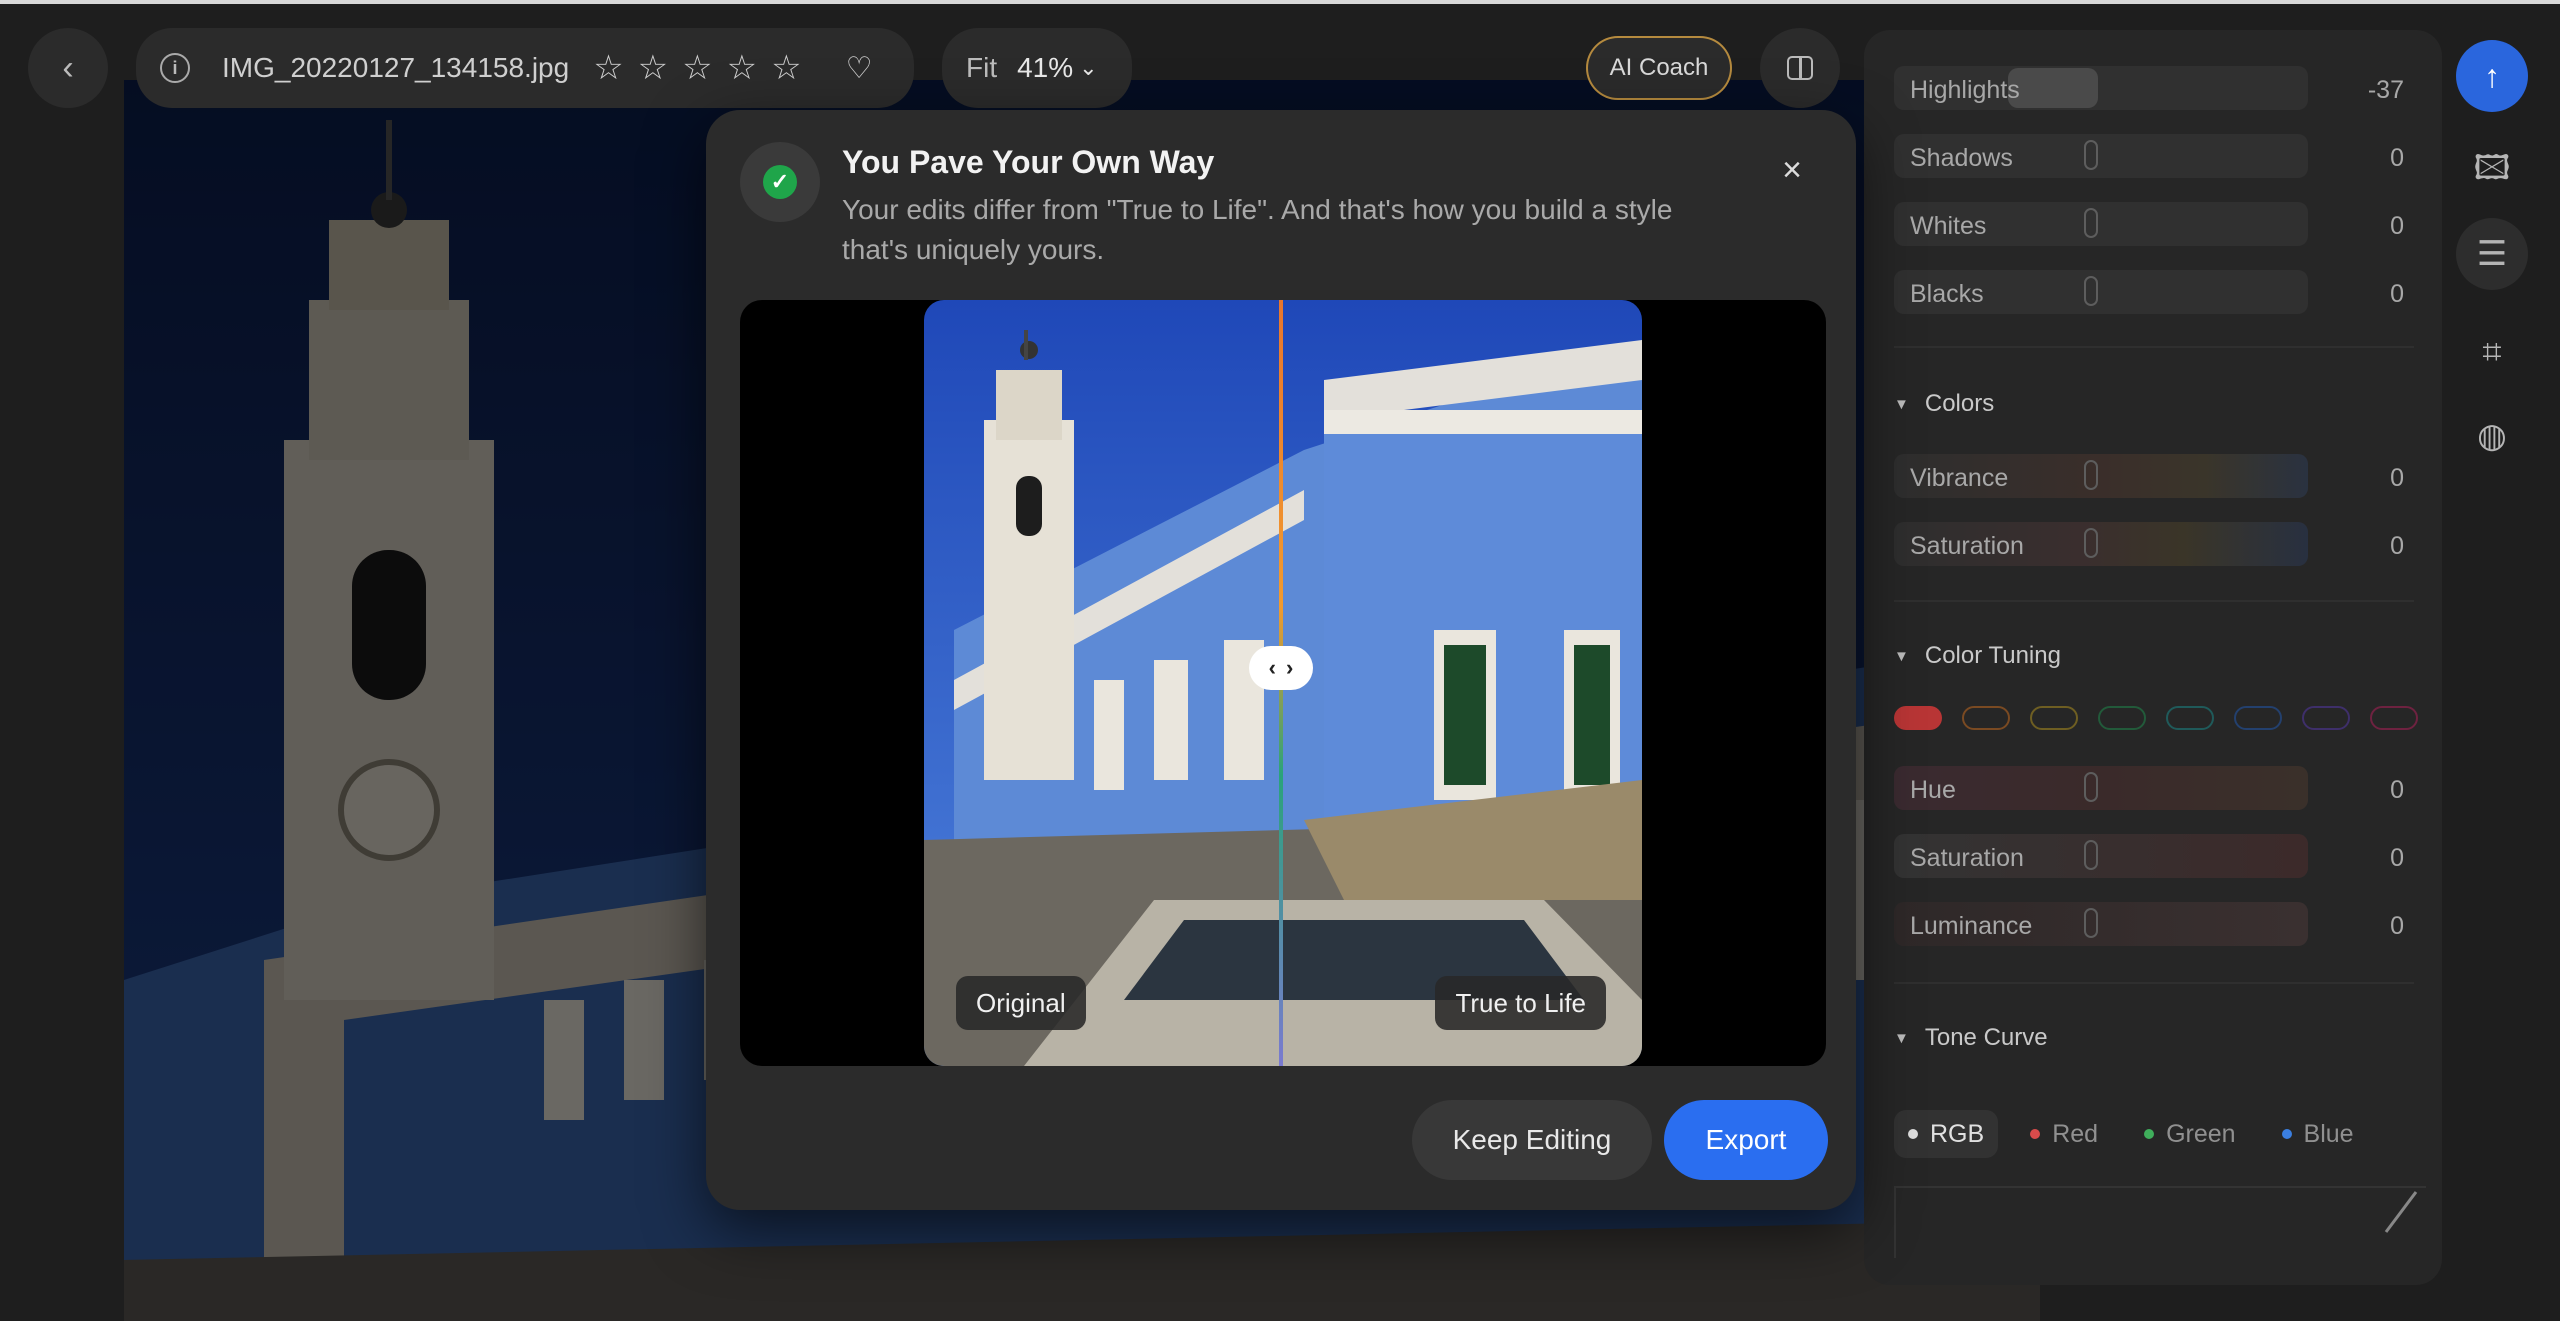 The width and height of the screenshot is (2560, 1321). I want to click on heal-brush-icon: ◍, so click(2492, 436).